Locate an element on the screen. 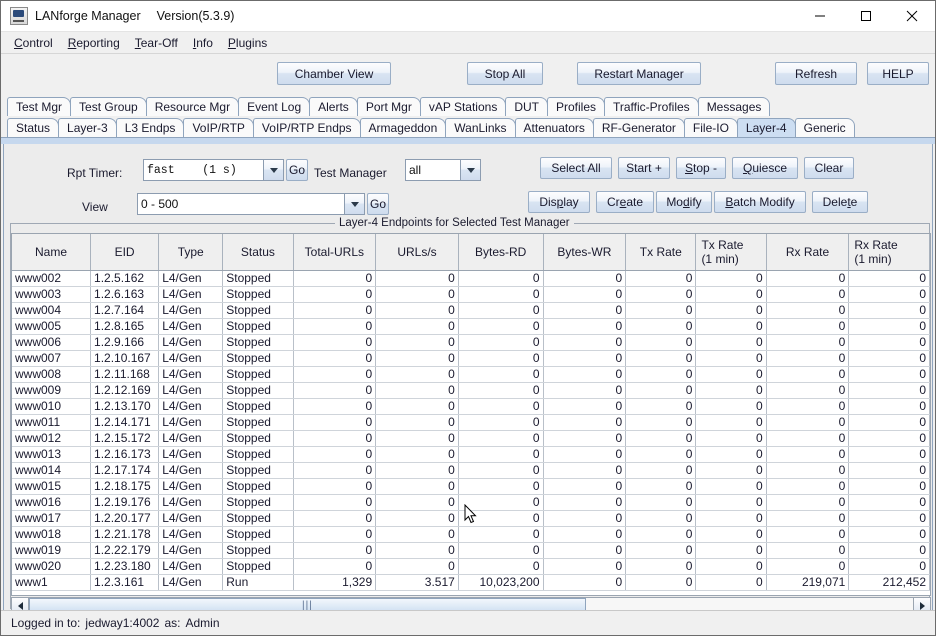  tab-messages: Messages is located at coordinates (734, 106).